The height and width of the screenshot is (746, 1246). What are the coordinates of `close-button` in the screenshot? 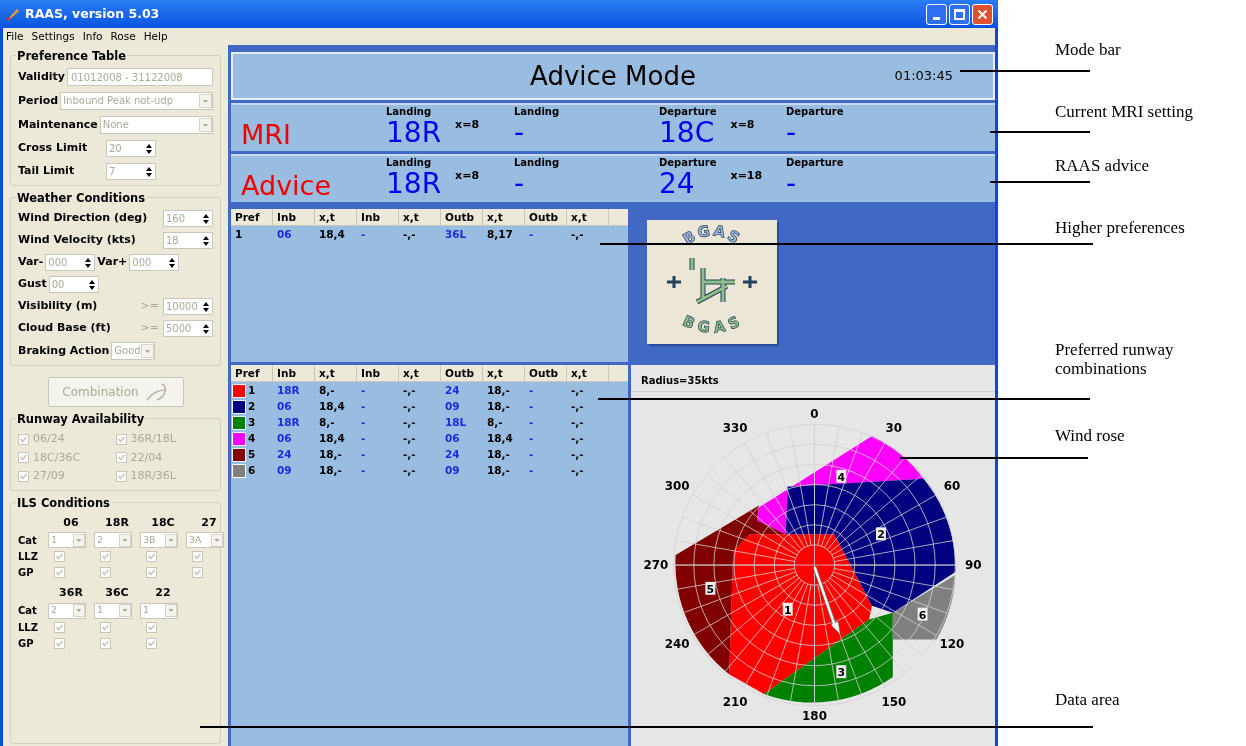 It's located at (982, 14).